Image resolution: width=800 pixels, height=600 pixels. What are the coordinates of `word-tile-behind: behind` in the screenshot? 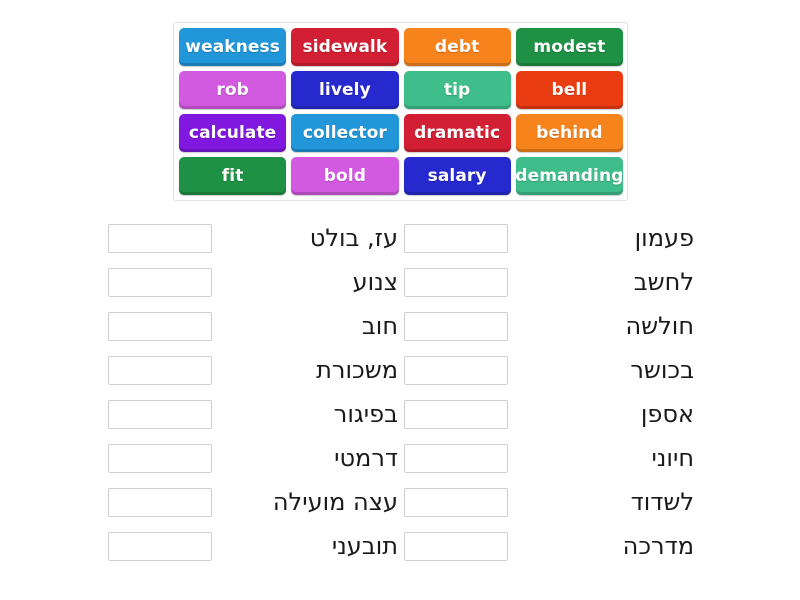 It's located at (569, 133).